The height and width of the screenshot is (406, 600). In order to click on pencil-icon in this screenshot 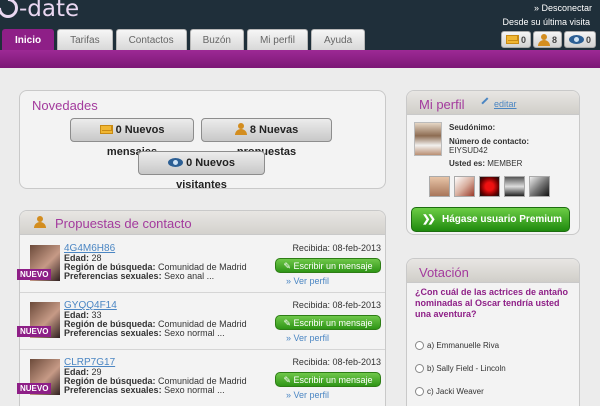, I will do `click(487, 103)`.